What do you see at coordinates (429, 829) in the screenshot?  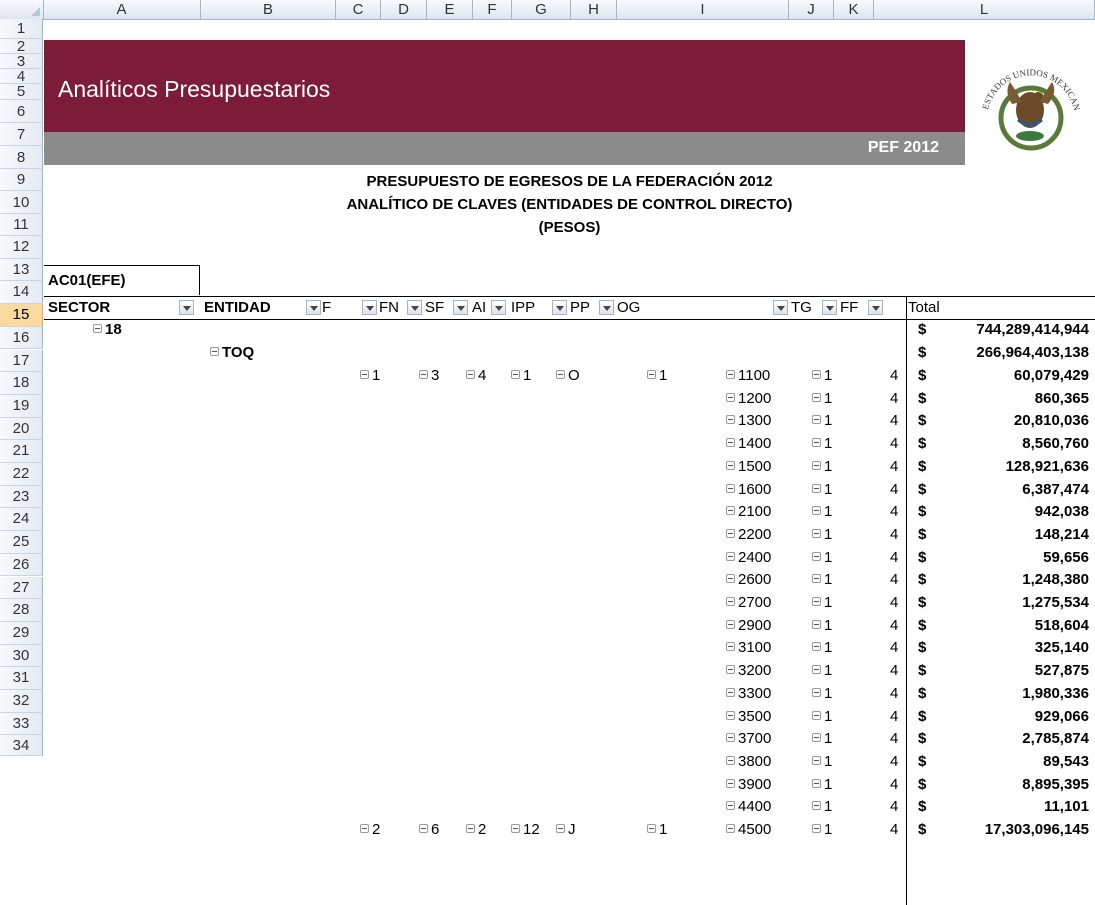 I see `fn-cell: 6` at bounding box center [429, 829].